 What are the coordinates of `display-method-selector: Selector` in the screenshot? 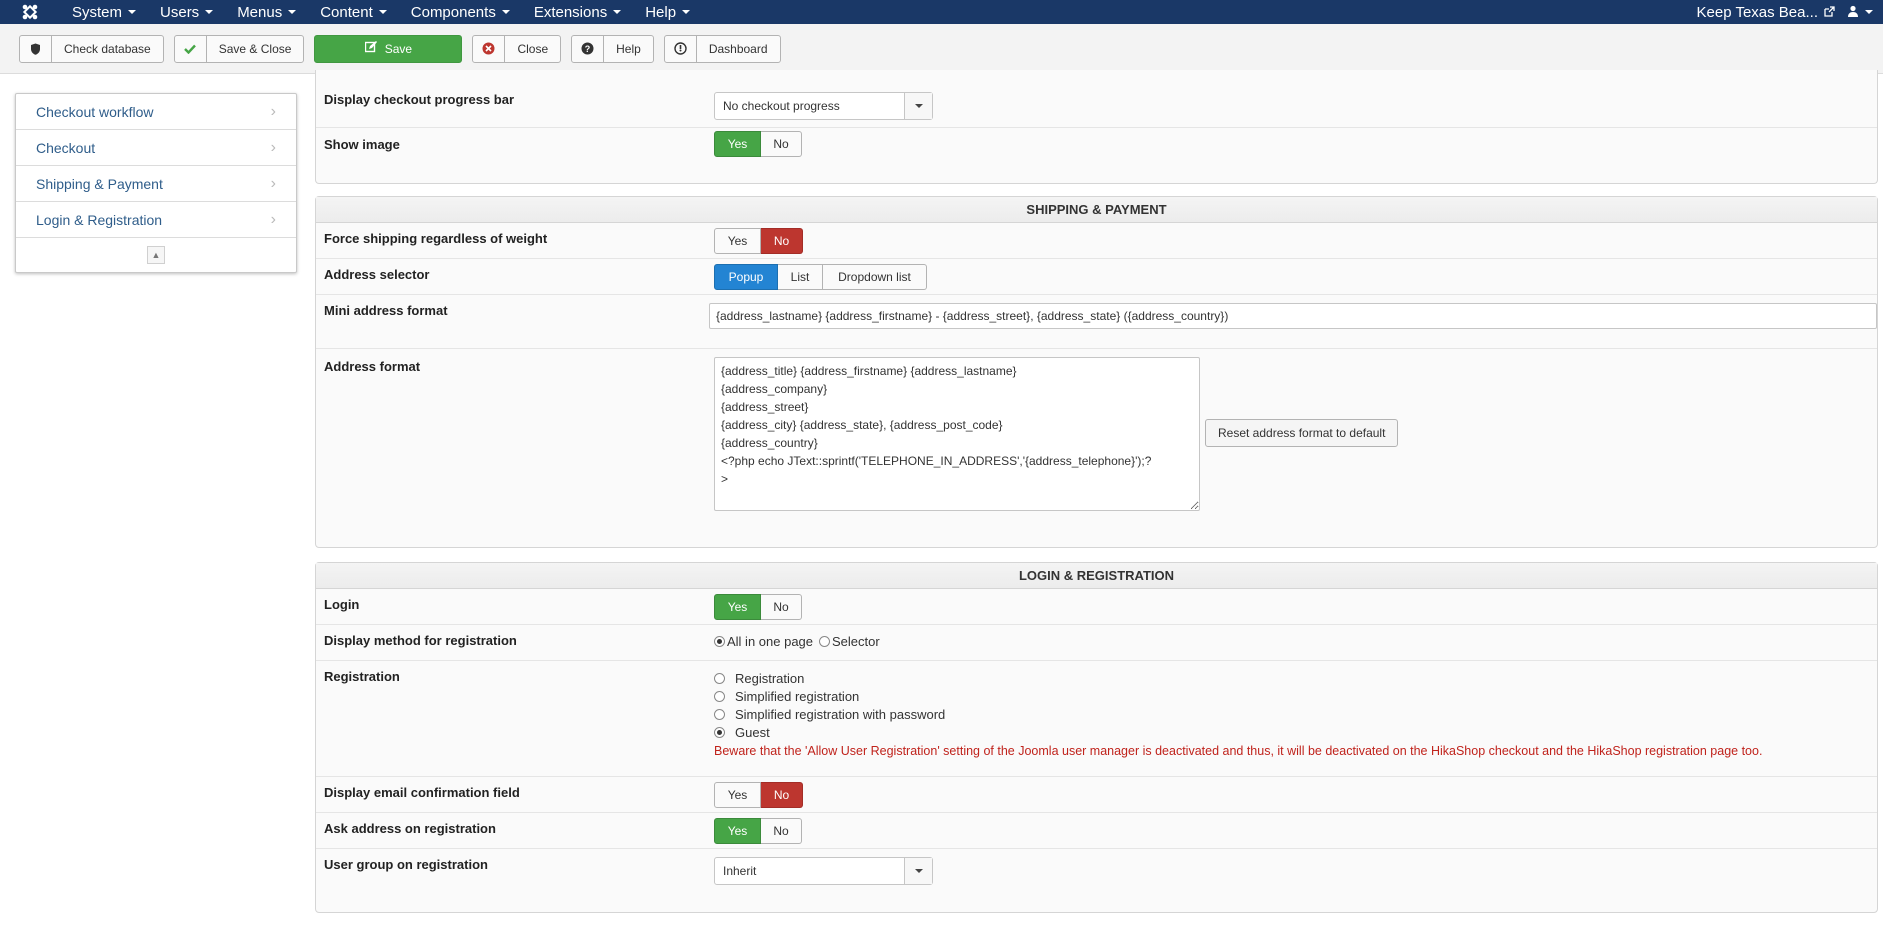 It's located at (849, 641).